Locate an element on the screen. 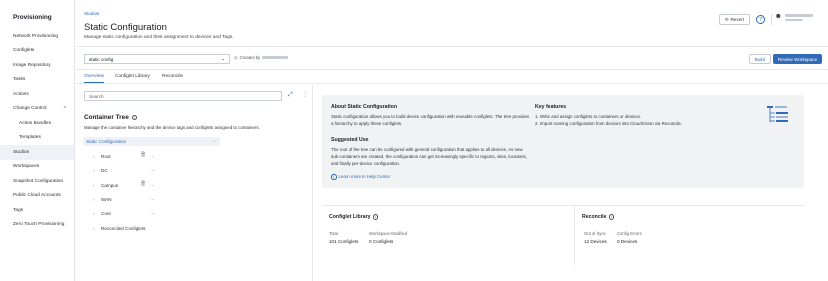 The height and width of the screenshot is (281, 828). tree-node-label: Root is located at coordinates (106, 156).